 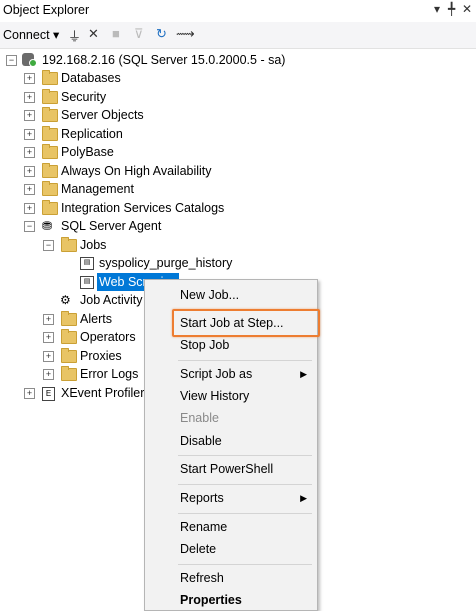 I want to click on tree-label: Integration Services Catalogs, so click(x=142, y=208).